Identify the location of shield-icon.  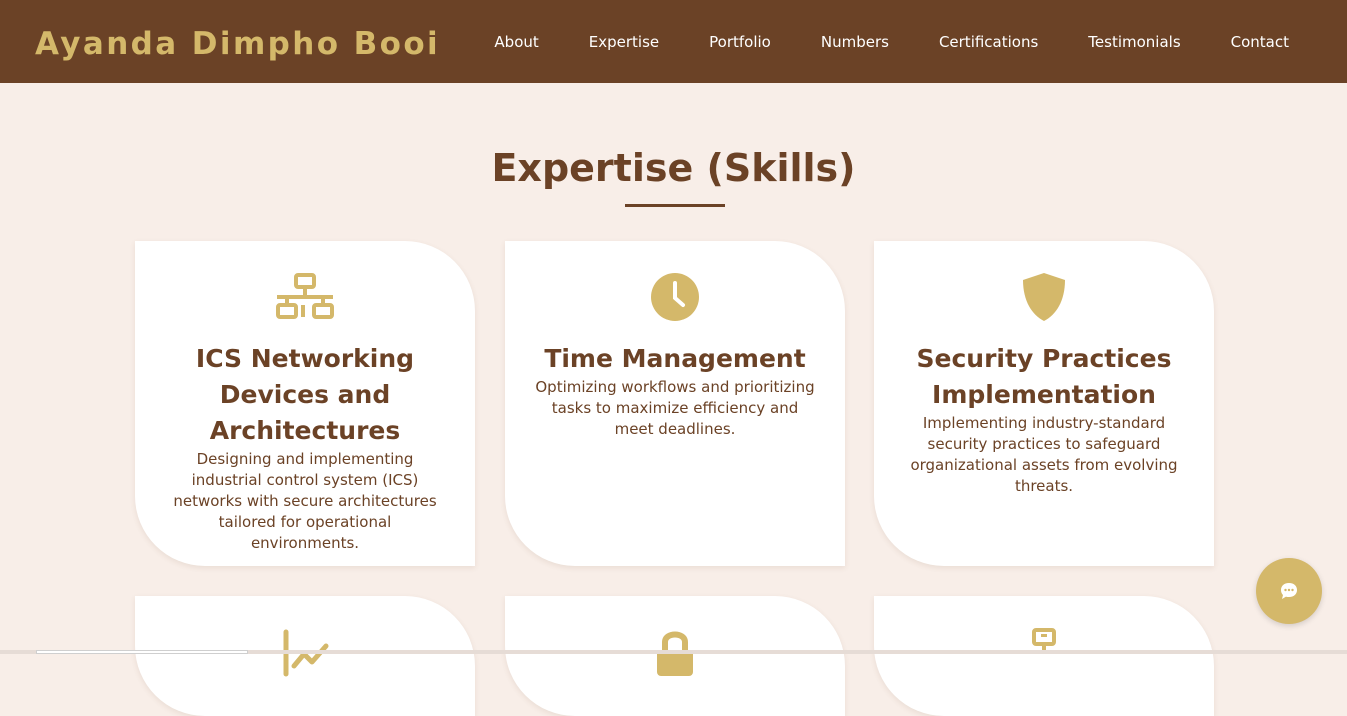
(1044, 297).